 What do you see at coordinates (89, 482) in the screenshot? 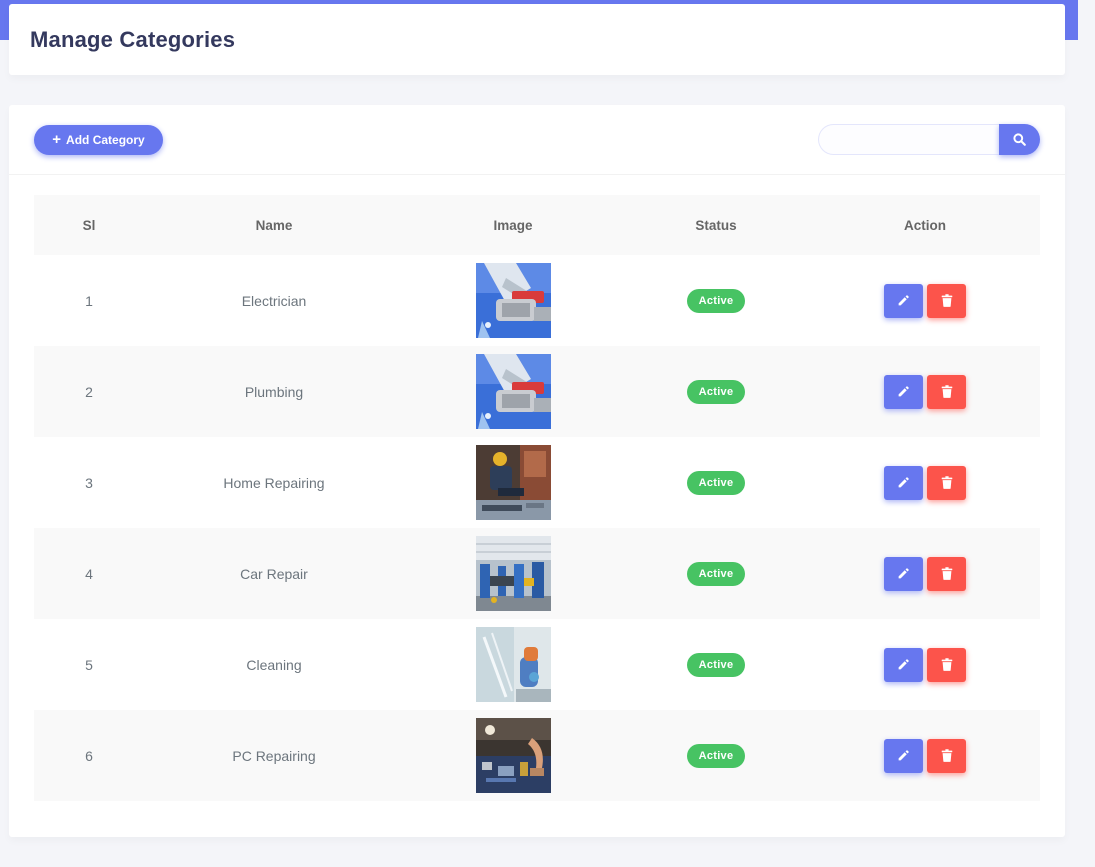
I see `row-sl: 3` at bounding box center [89, 482].